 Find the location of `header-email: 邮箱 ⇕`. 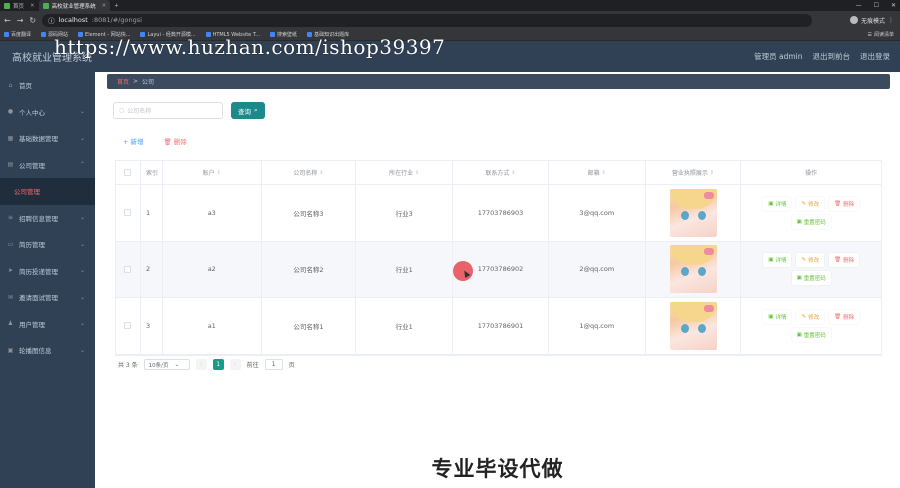

header-email: 邮箱 ⇕ is located at coordinates (597, 172).